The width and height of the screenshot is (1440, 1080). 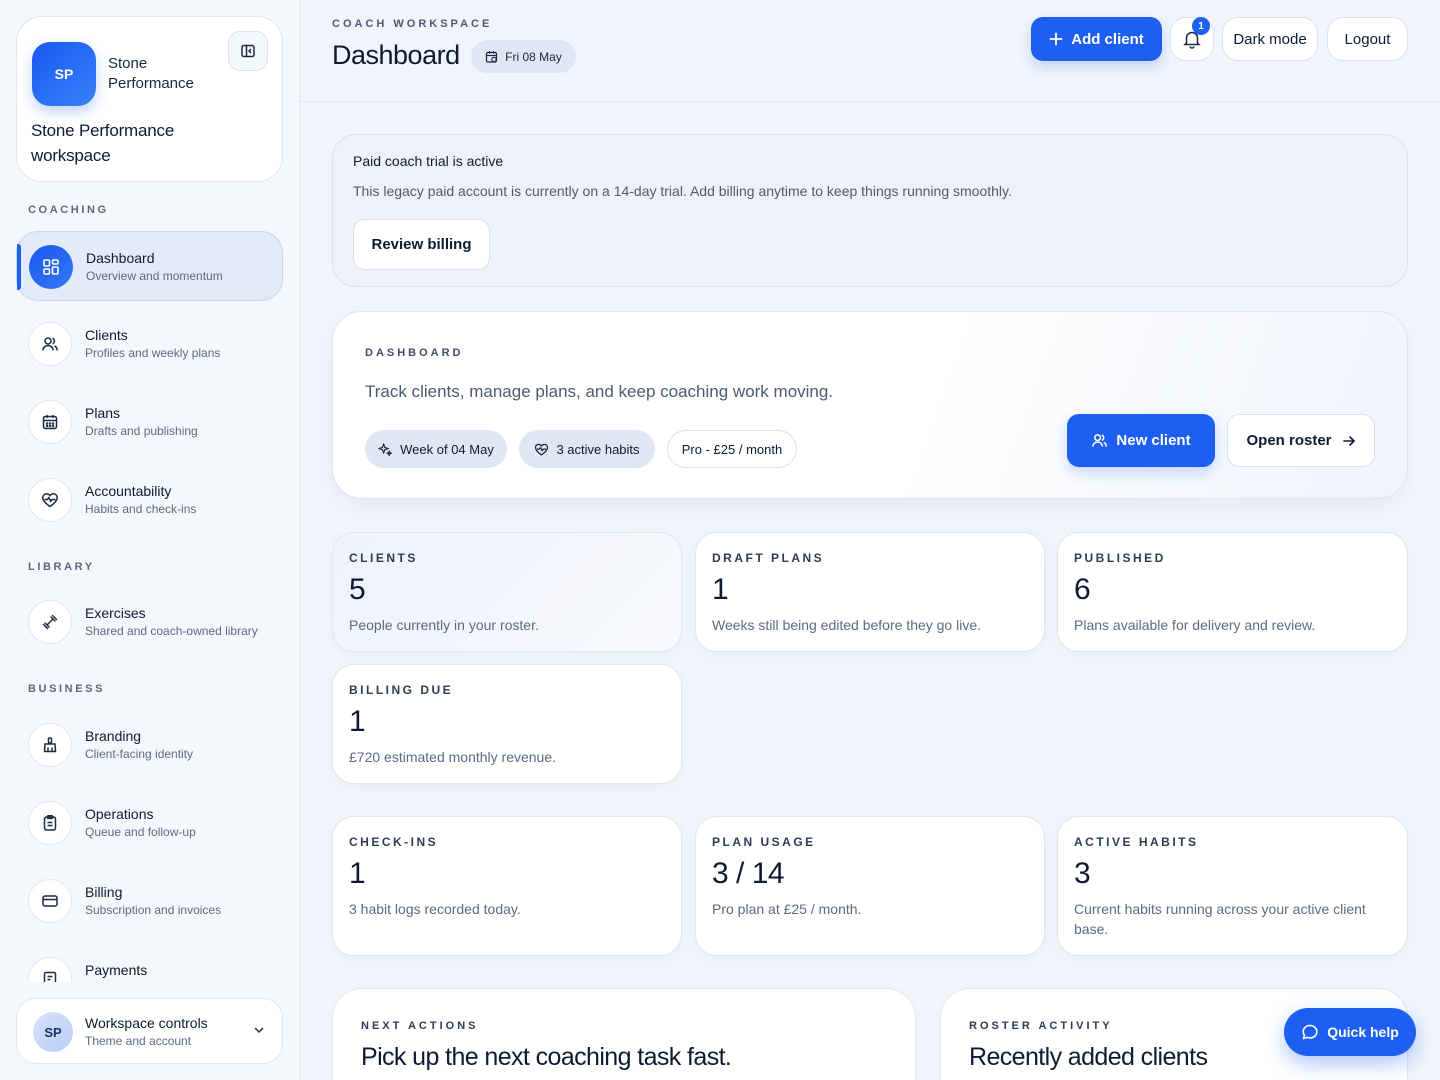 I want to click on habits-label: 3 active habits, so click(x=598, y=449).